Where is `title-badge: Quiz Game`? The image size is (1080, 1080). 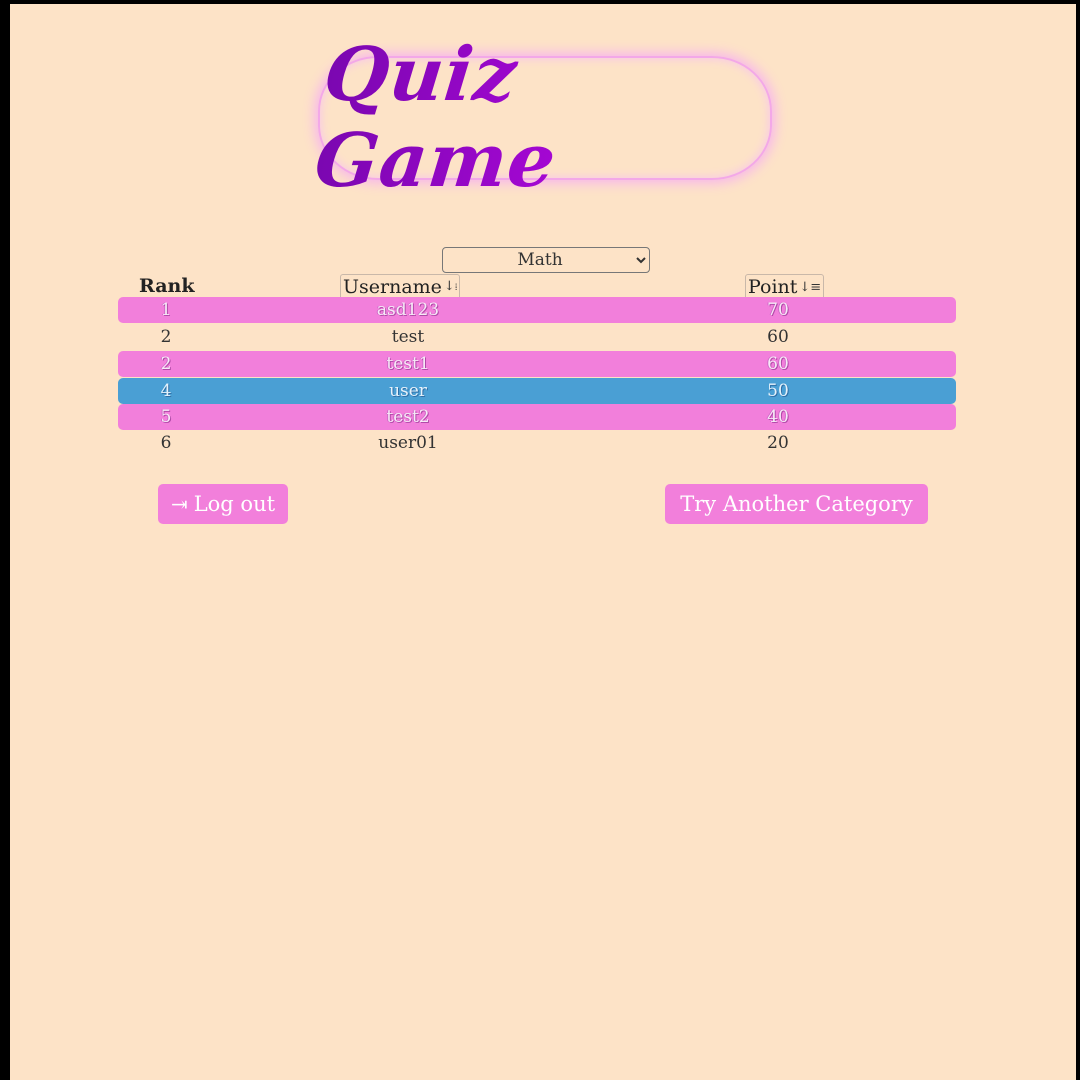 title-badge: Quiz Game is located at coordinates (541, 118).